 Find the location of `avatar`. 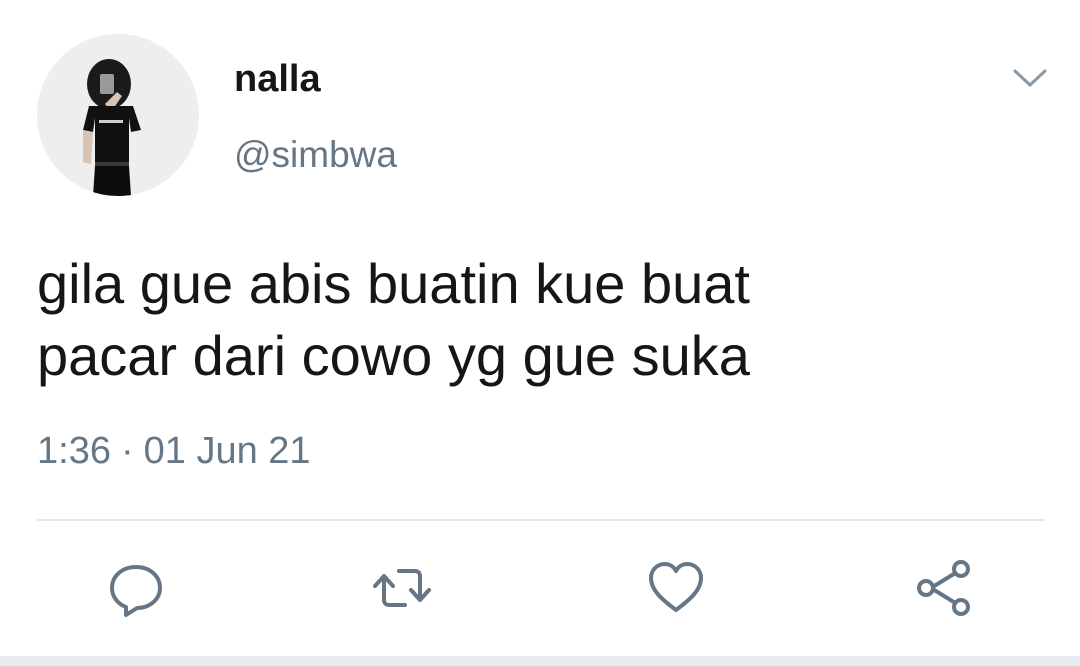

avatar is located at coordinates (118, 115).